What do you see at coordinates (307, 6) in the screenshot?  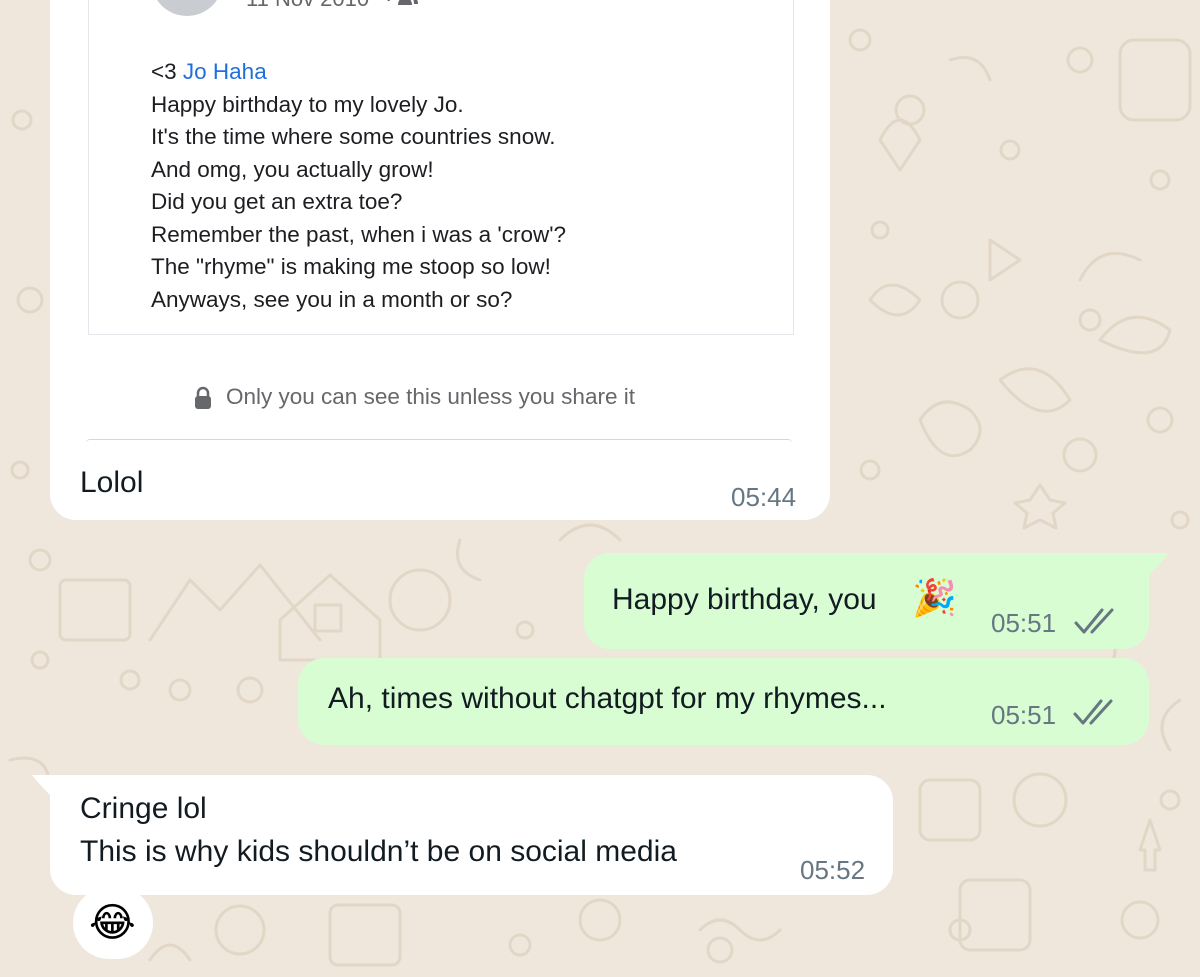 I see `post-date: 11 Nov 2010` at bounding box center [307, 6].